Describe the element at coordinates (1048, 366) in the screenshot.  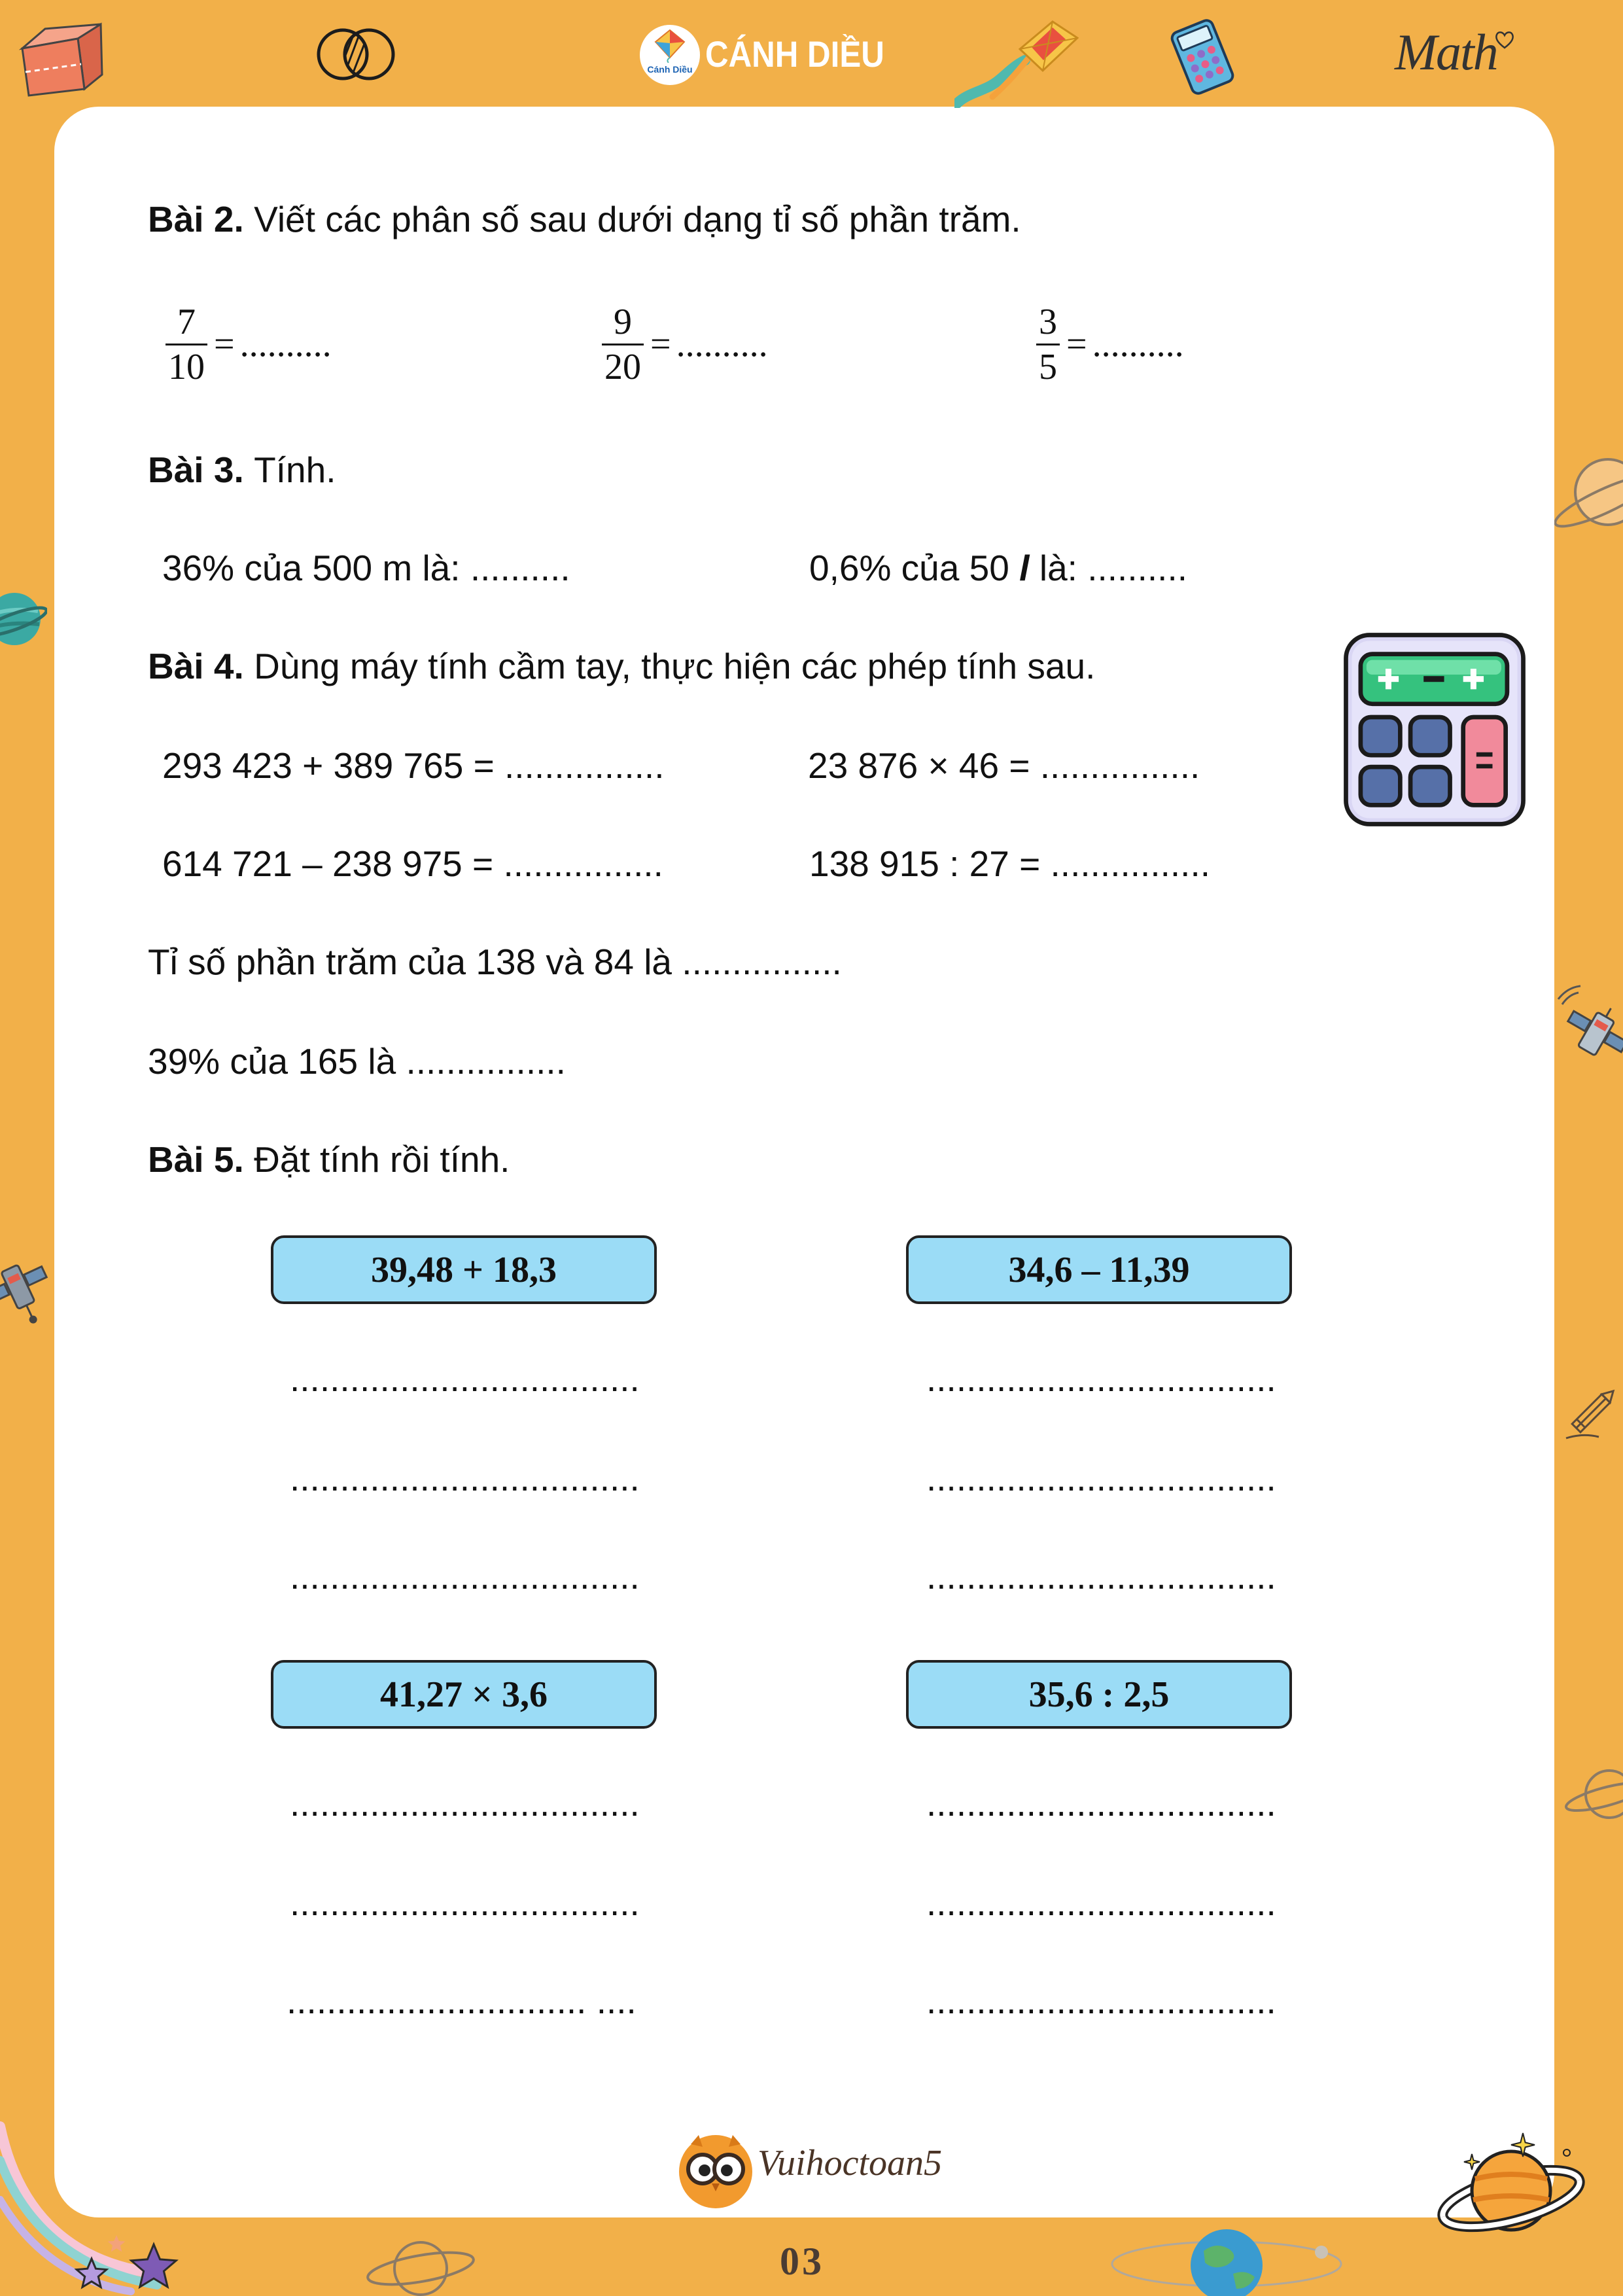
I see `denominator: 5` at that location.